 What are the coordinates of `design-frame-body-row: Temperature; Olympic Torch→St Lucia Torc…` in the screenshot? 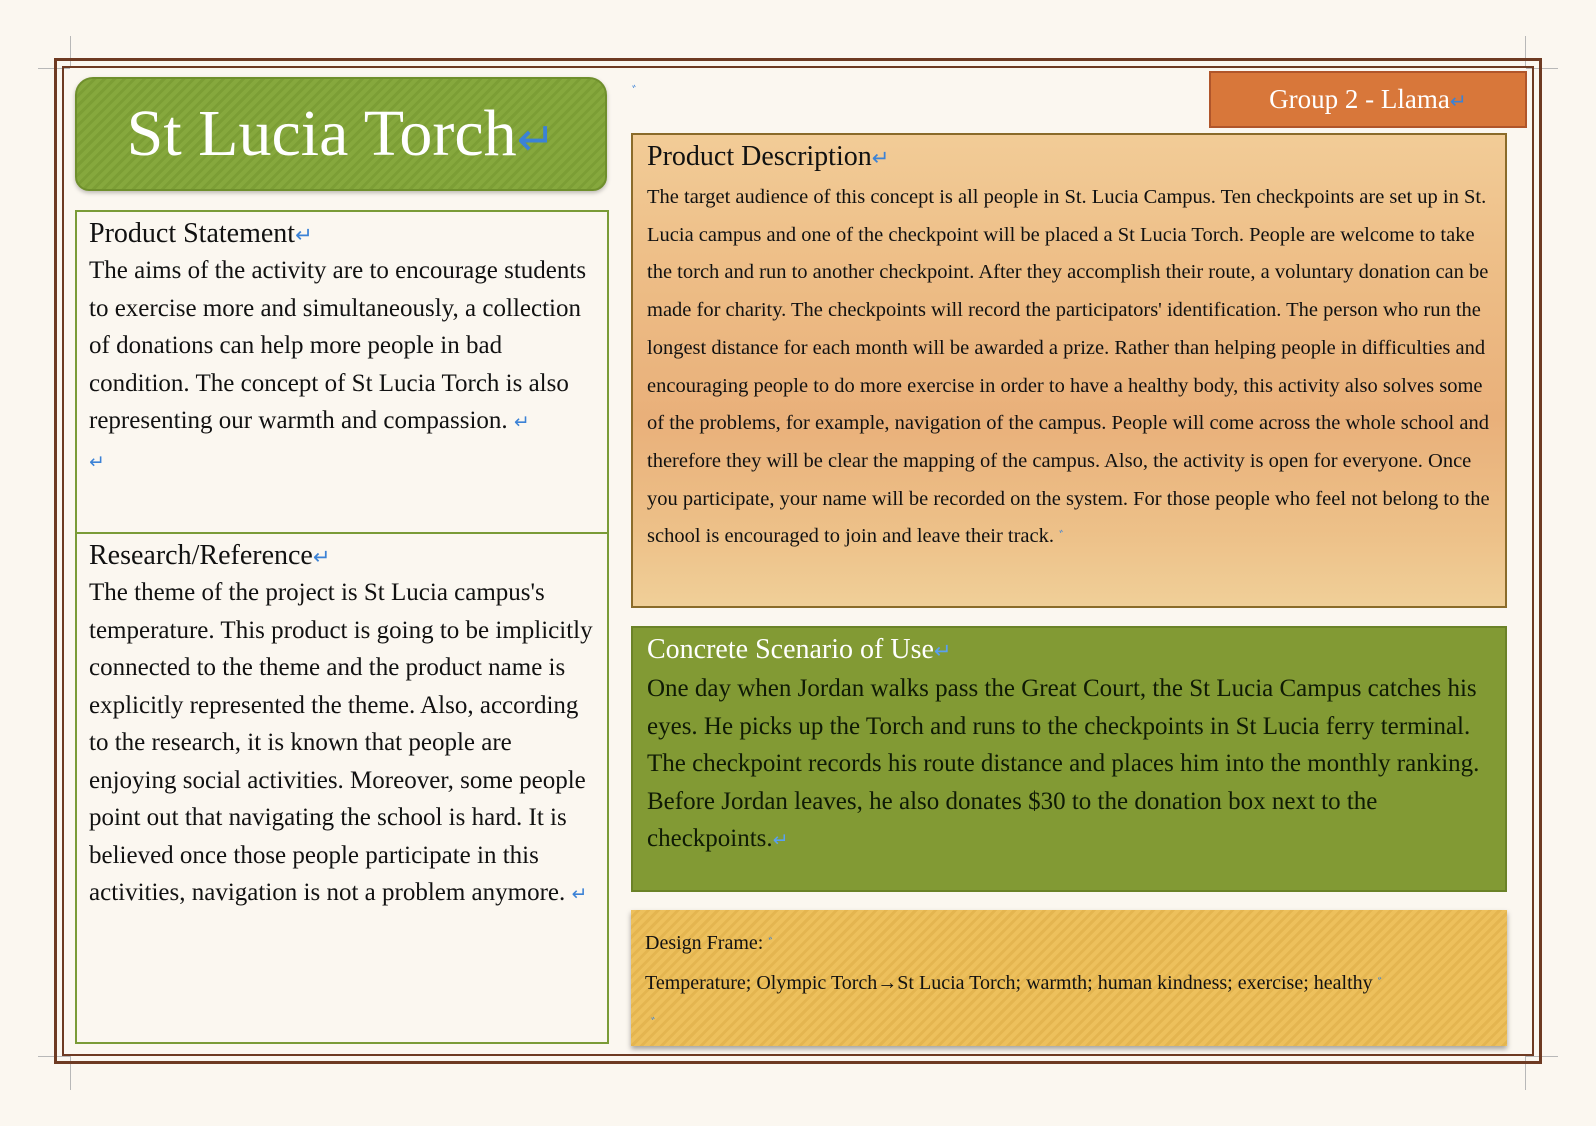 It's located at (1069, 984).